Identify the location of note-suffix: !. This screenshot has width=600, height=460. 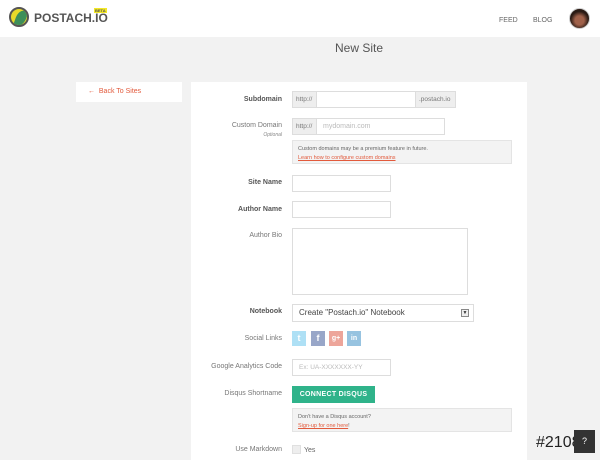
(349, 426).